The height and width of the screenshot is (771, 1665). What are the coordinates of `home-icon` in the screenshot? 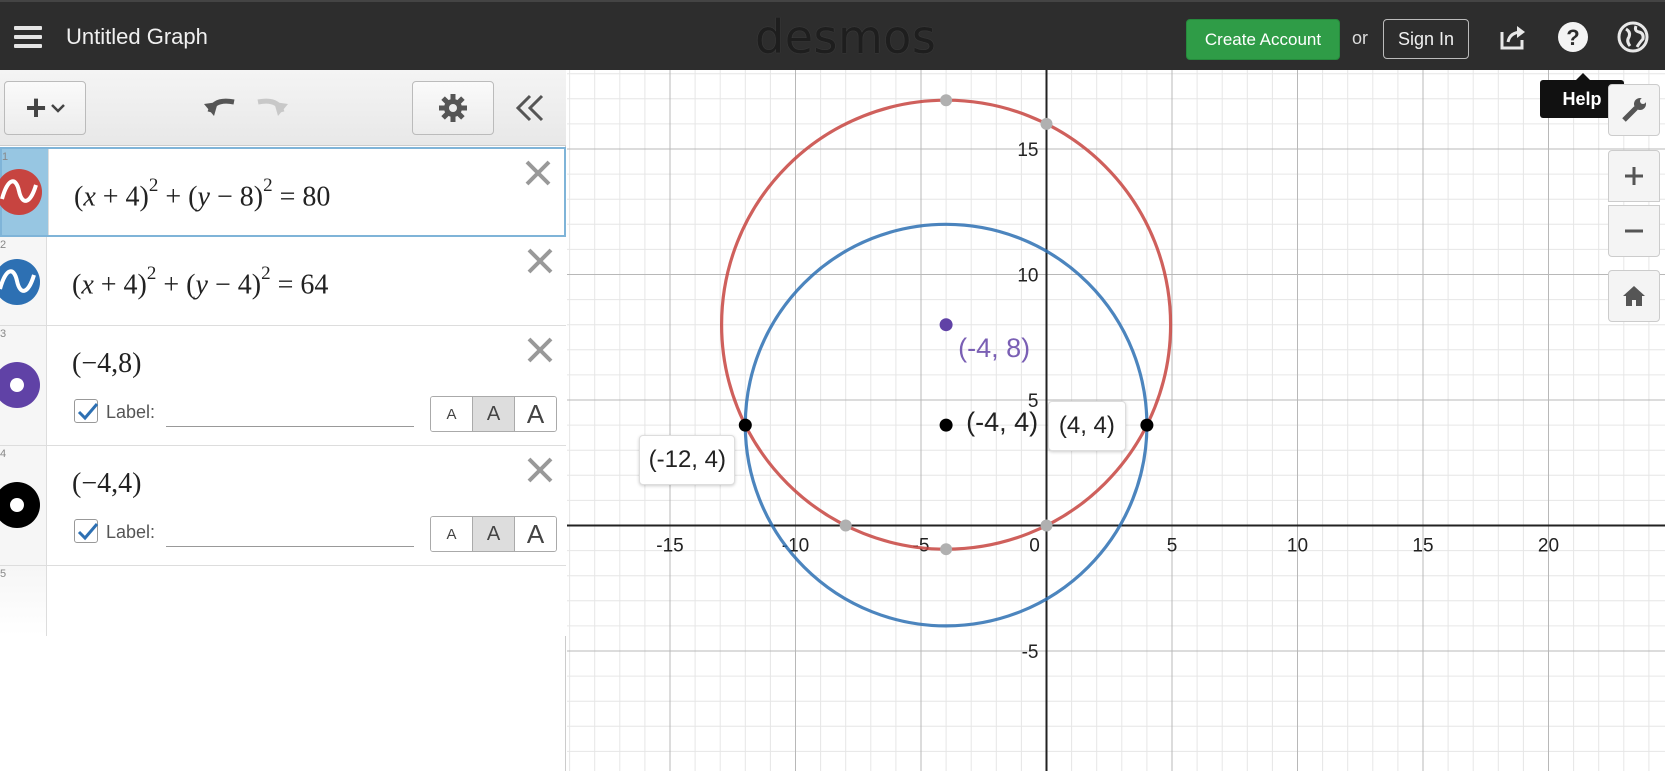 It's located at (1634, 296).